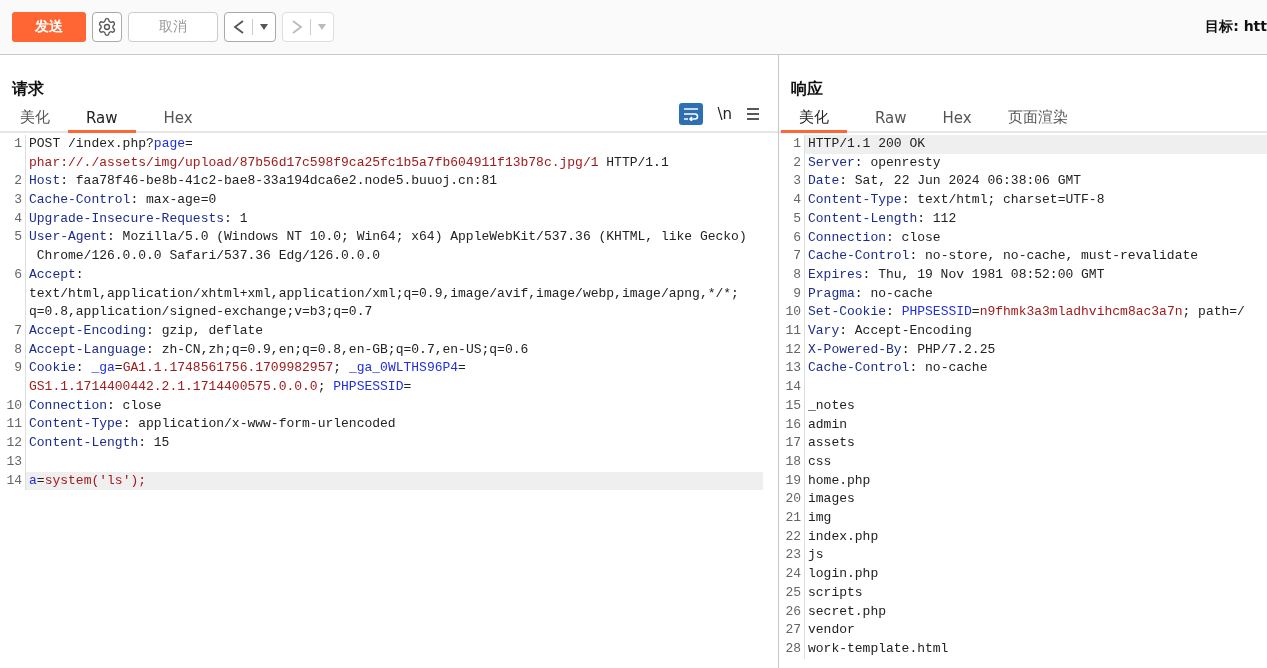 The height and width of the screenshot is (668, 1267). I want to click on code-line: work-template.html, so click(878, 649).